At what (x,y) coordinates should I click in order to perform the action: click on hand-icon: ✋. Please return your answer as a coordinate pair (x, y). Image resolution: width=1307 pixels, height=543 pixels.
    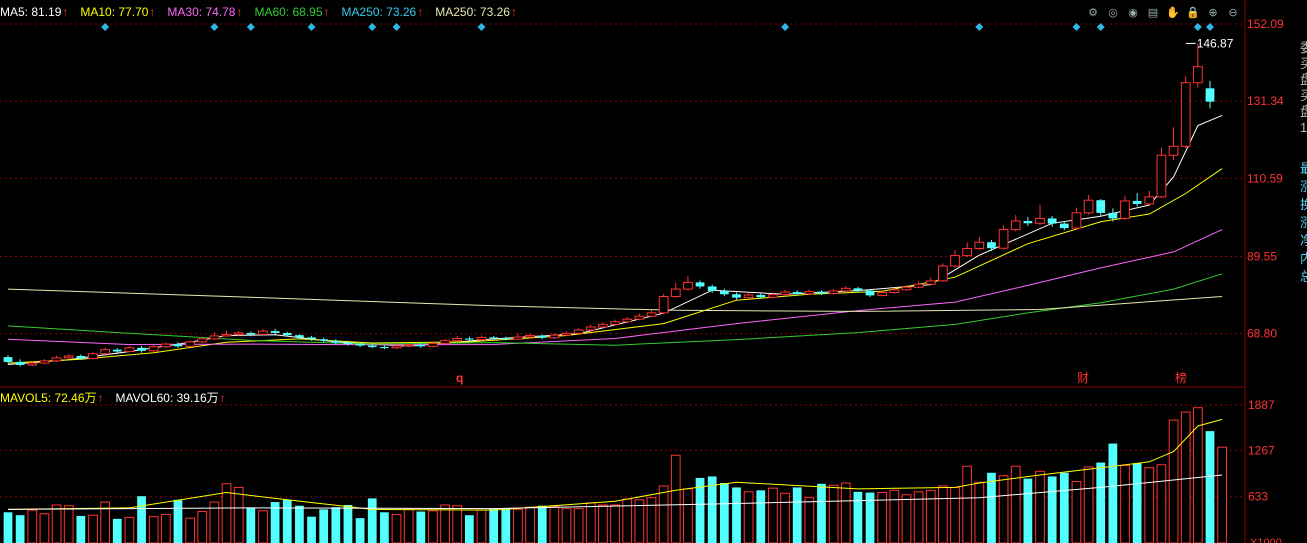
    Looking at the image, I should click on (1173, 12).